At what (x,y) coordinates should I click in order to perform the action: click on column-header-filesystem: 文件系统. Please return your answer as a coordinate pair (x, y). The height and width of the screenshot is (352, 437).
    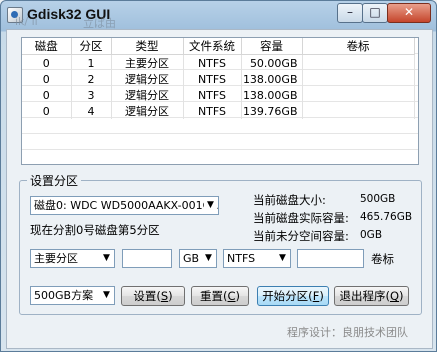
    Looking at the image, I should click on (212, 46).